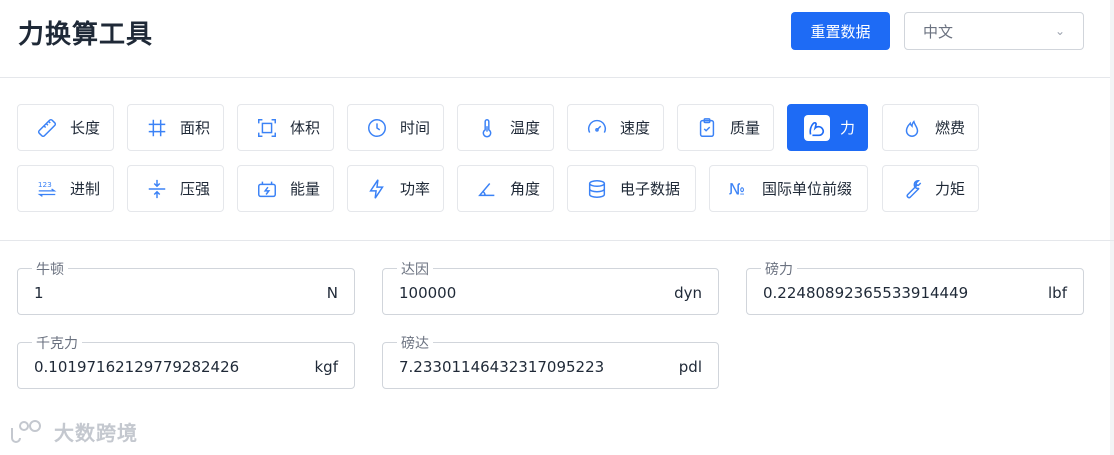 The image size is (1114, 455). Describe the element at coordinates (85, 189) in the screenshot. I see `category-label: 进制` at that location.